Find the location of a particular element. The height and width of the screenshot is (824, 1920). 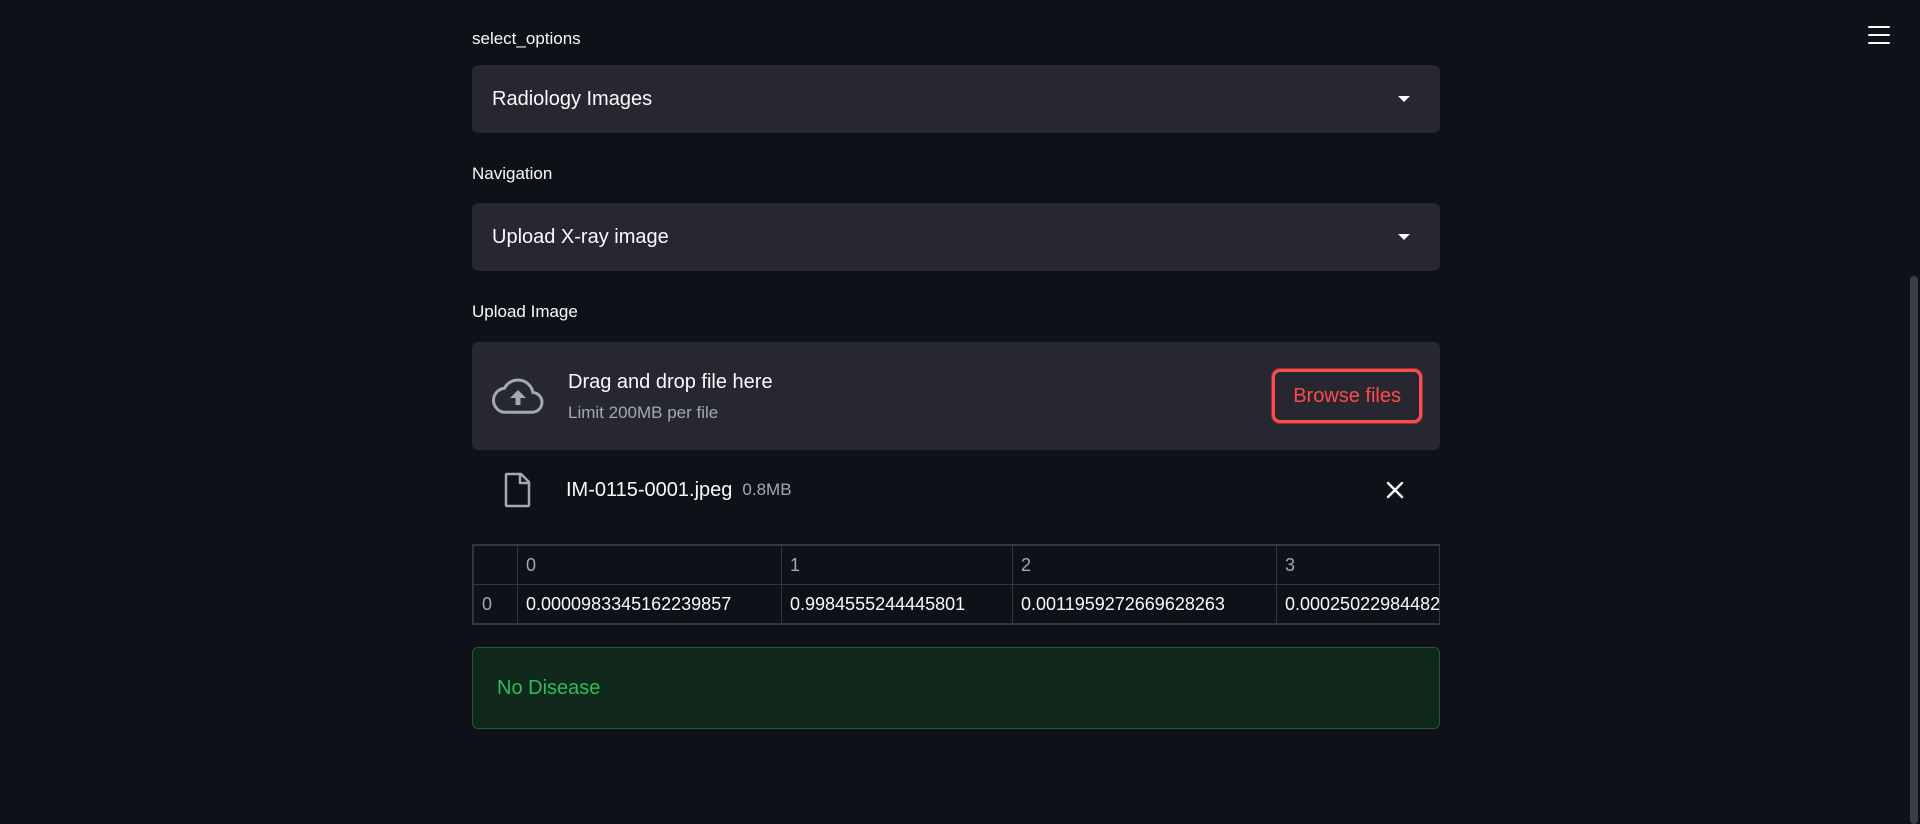

table-header-cell: 2 is located at coordinates (1144, 565).